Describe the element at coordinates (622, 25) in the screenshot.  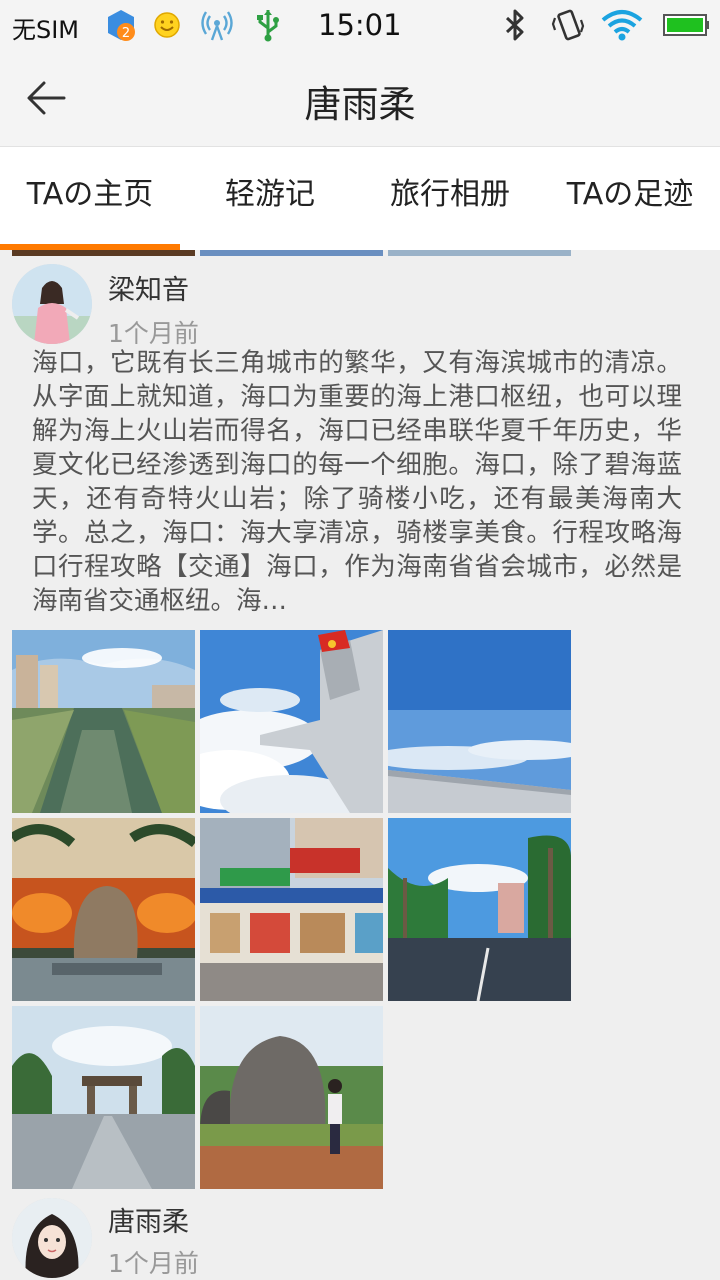
I see `wifi-icon` at that location.